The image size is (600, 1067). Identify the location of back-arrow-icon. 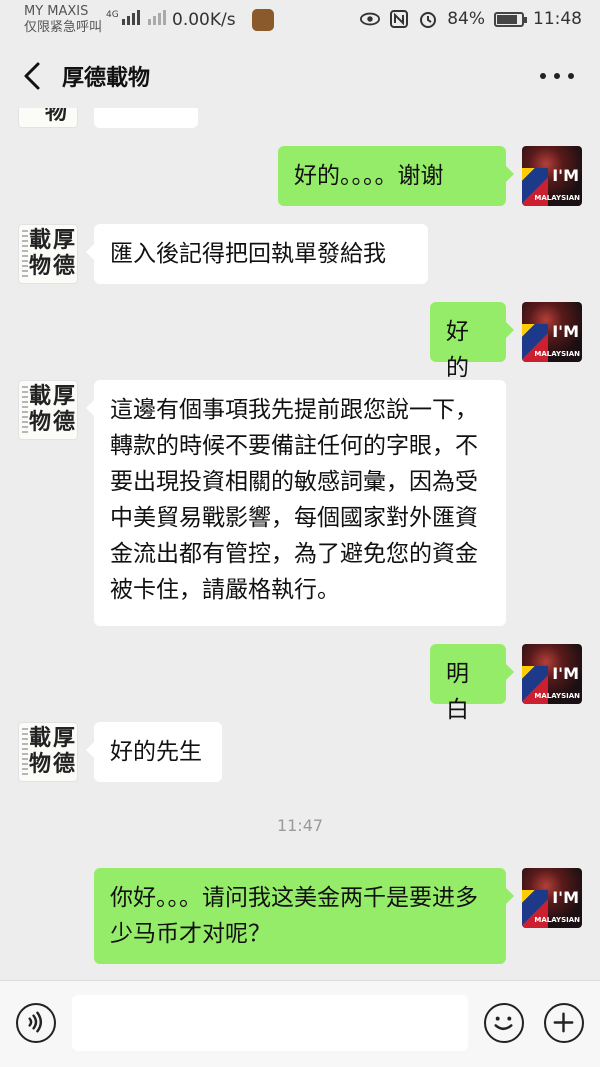
(33, 76).